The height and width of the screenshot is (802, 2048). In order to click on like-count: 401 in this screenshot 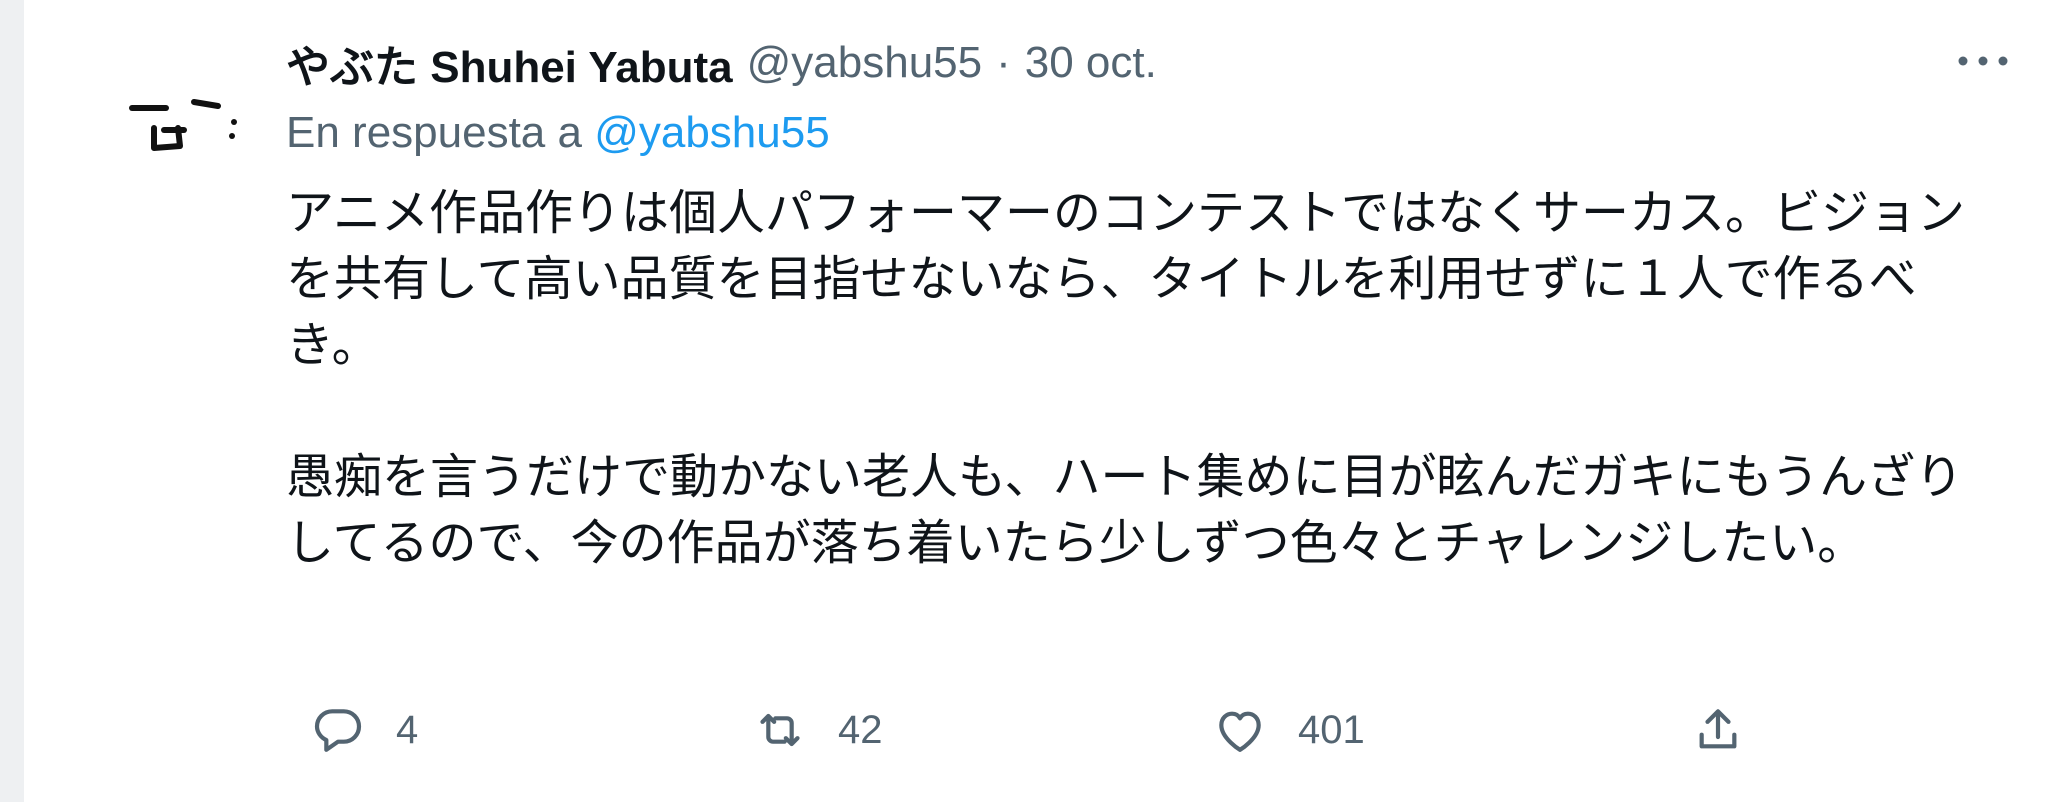, I will do `click(1331, 729)`.